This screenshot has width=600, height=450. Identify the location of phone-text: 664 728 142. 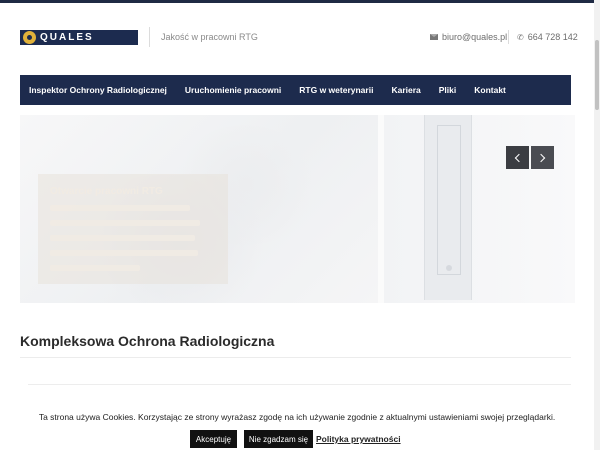
(553, 37).